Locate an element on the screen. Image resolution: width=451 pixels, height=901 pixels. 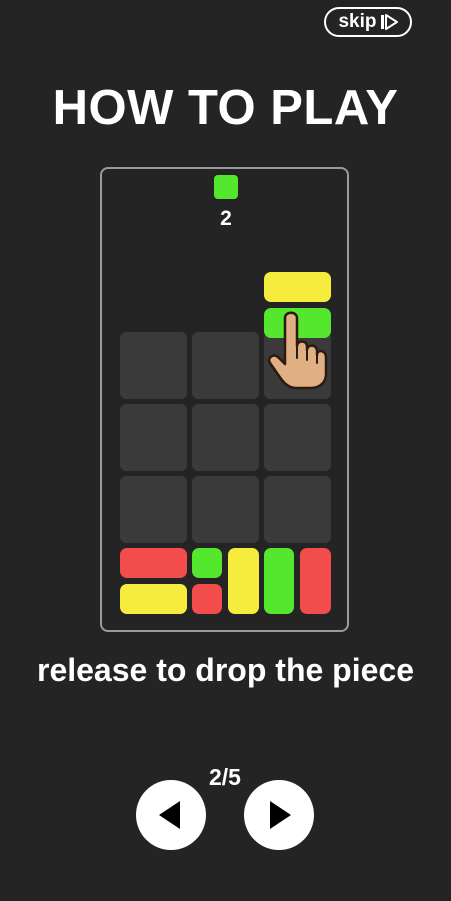
skip-label: skip is located at coordinates (357, 21).